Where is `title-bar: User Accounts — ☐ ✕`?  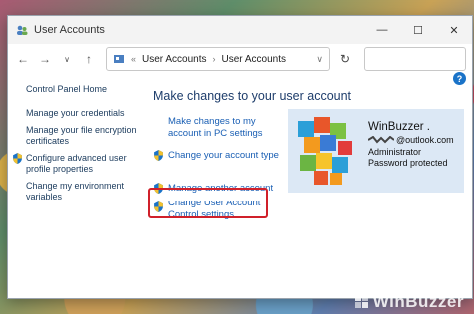 title-bar: User Accounts — ☐ ✕ is located at coordinates (240, 30).